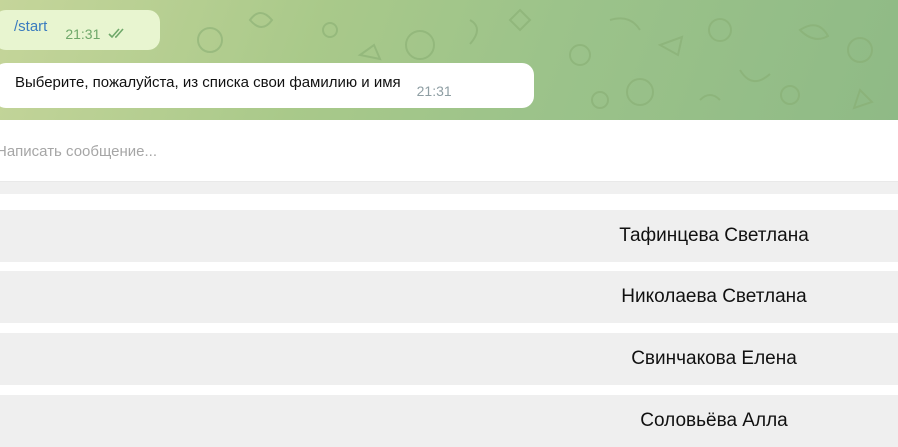 This screenshot has width=898, height=447. I want to click on keyboard-button-label: Соловьёва Алла, so click(714, 420).